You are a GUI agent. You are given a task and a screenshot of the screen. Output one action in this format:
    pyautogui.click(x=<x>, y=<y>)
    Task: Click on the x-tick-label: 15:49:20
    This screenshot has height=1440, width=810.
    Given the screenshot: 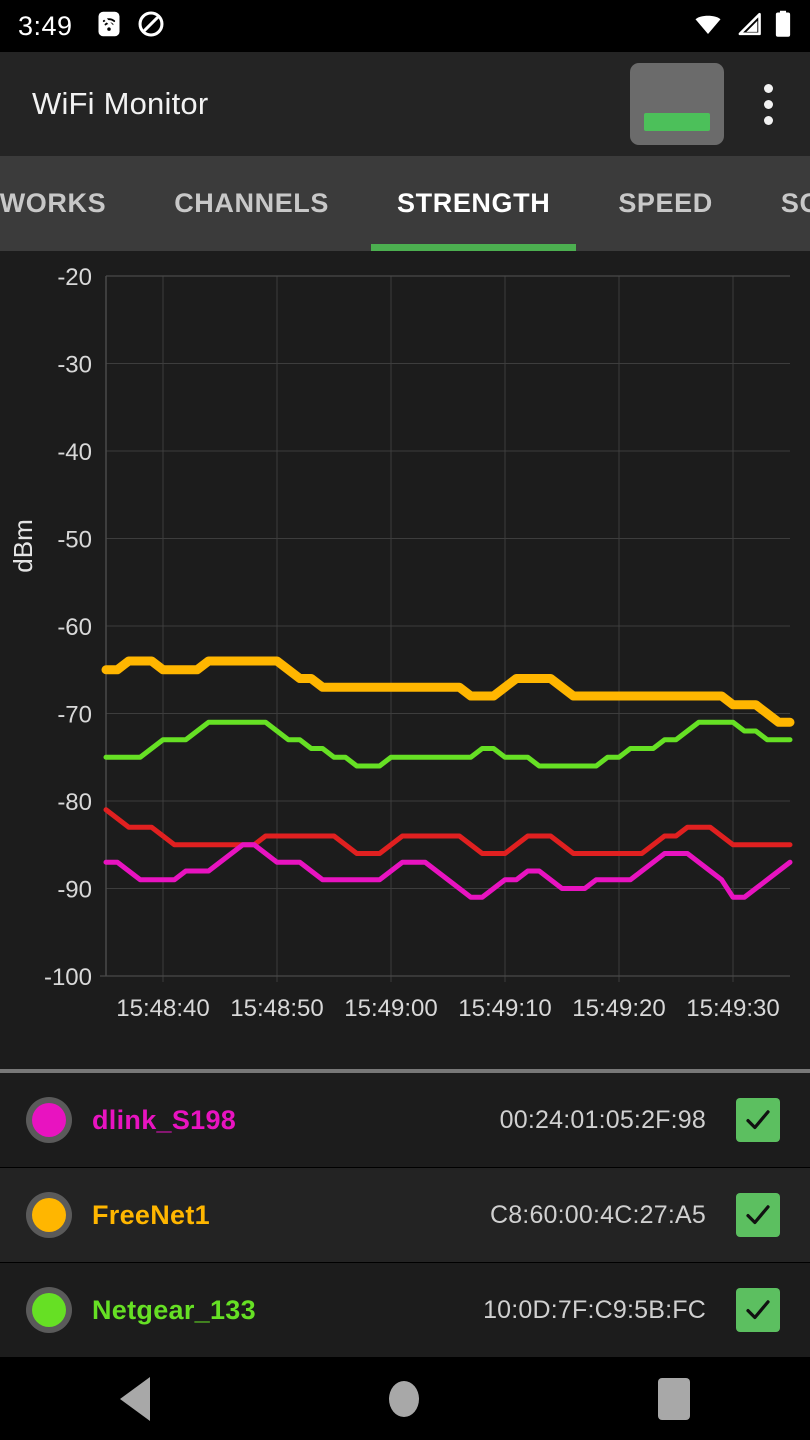 What is the action you would take?
    pyautogui.click(x=618, y=1008)
    